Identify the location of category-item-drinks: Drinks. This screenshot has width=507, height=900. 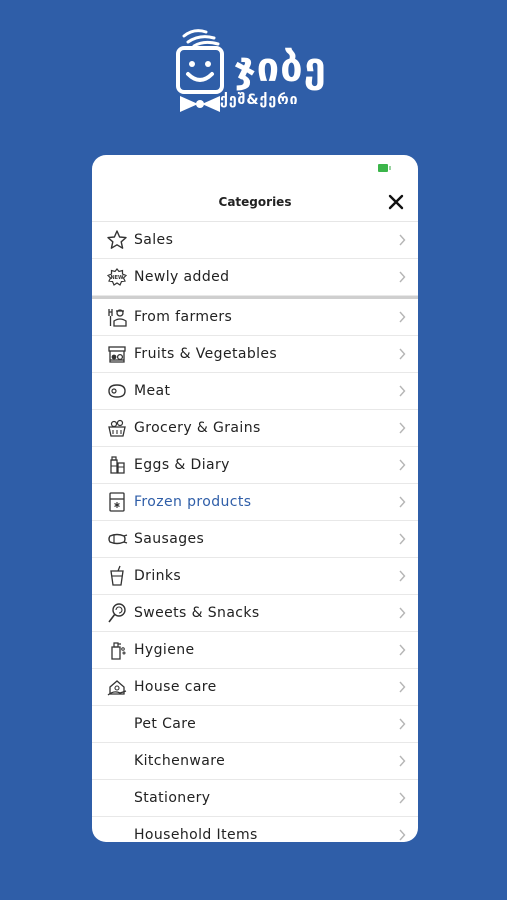
(255, 576).